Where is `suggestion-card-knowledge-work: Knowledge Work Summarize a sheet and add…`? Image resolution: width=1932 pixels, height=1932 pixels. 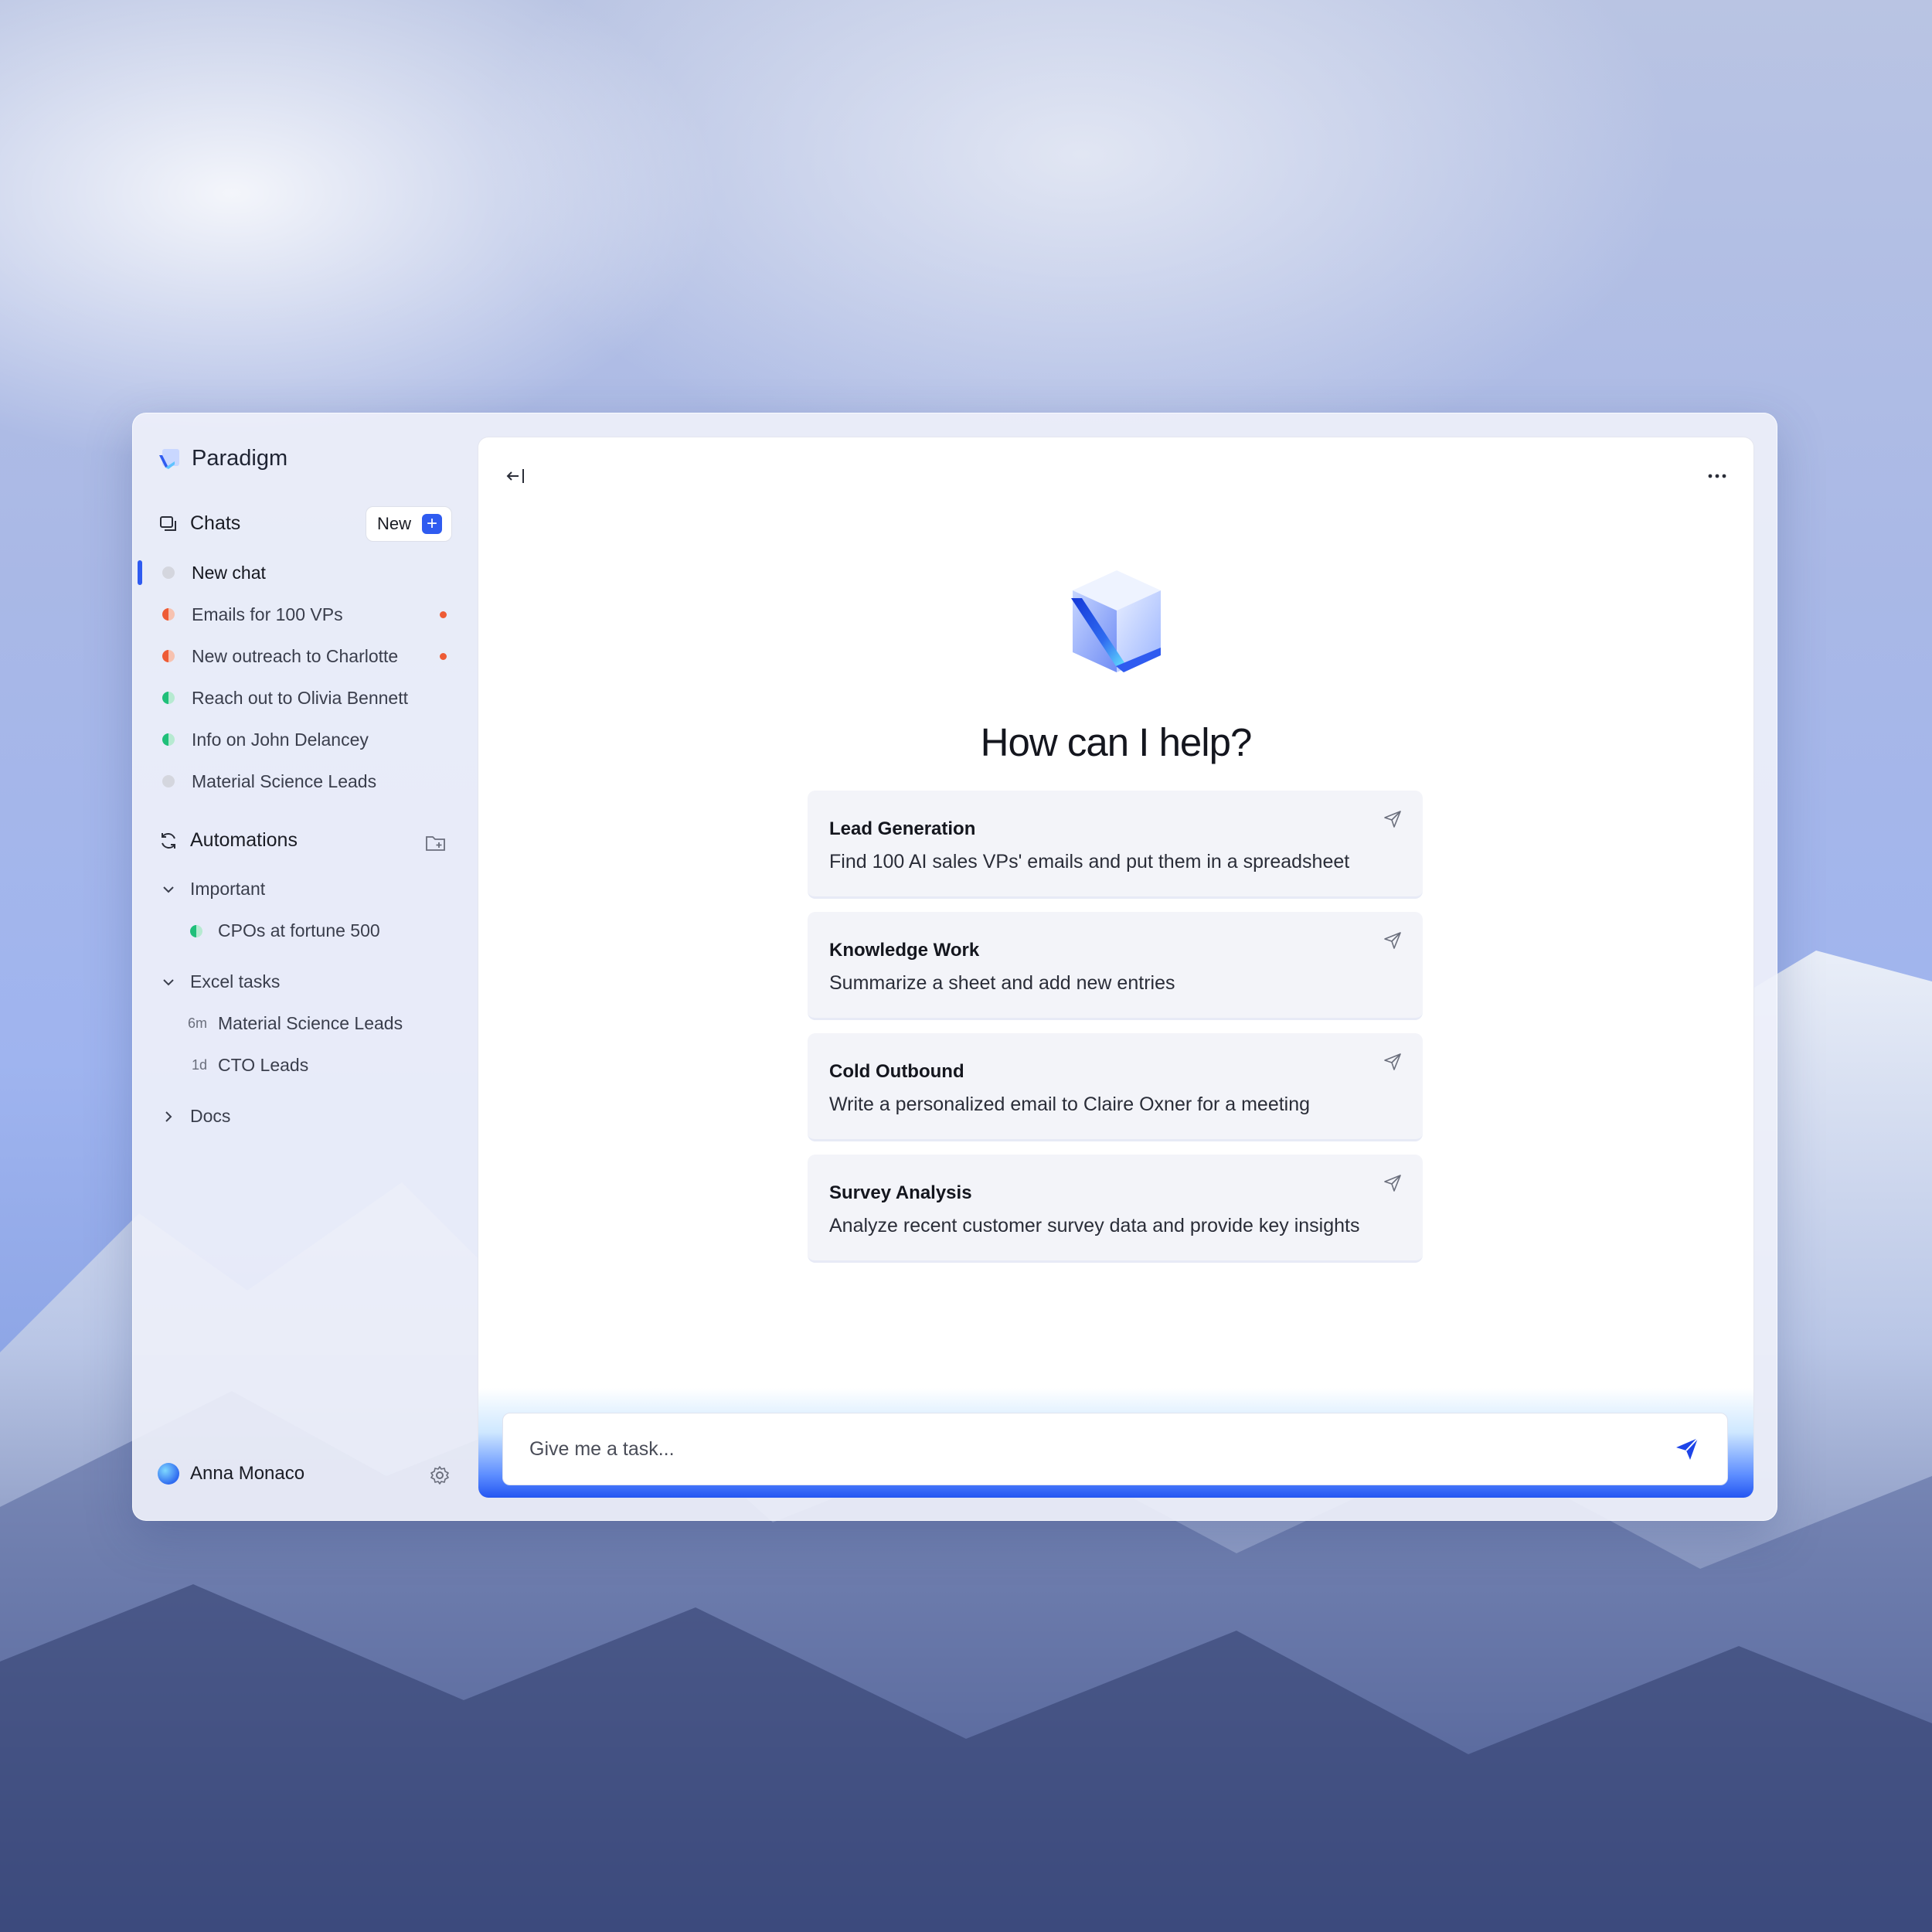
suggestion-card-knowledge-work: Knowledge Work Summarize a sheet and add… is located at coordinates (1115, 966).